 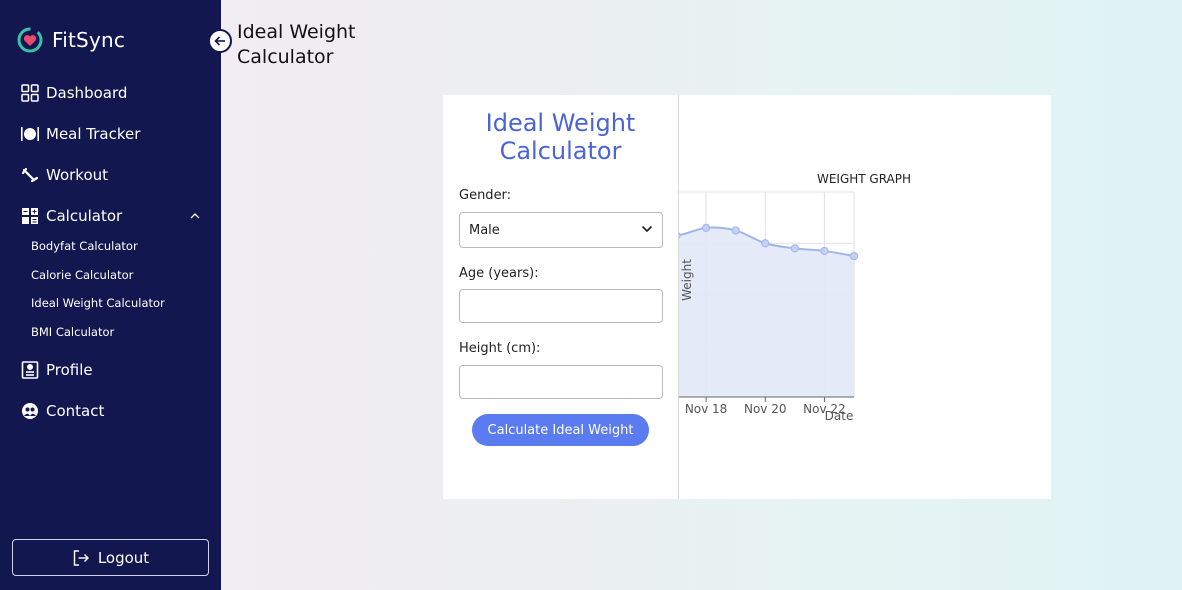 What do you see at coordinates (82, 275) in the screenshot?
I see `sidebar-subitem-calorie: Calorie Calculator` at bounding box center [82, 275].